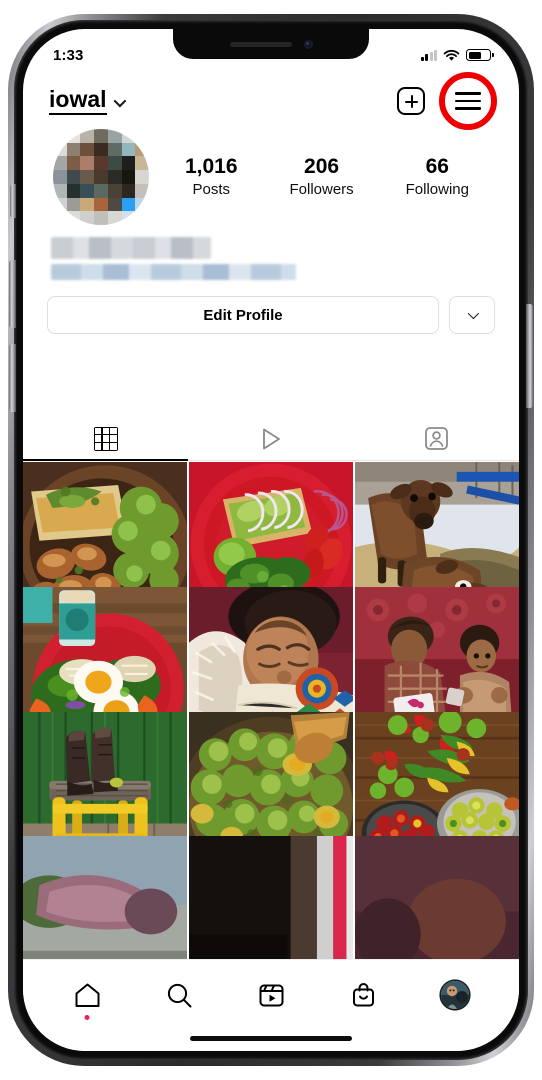 Image resolution: width=542 pixels, height=1080 pixels. I want to click on stat-posts-value: 1,016, so click(211, 167).